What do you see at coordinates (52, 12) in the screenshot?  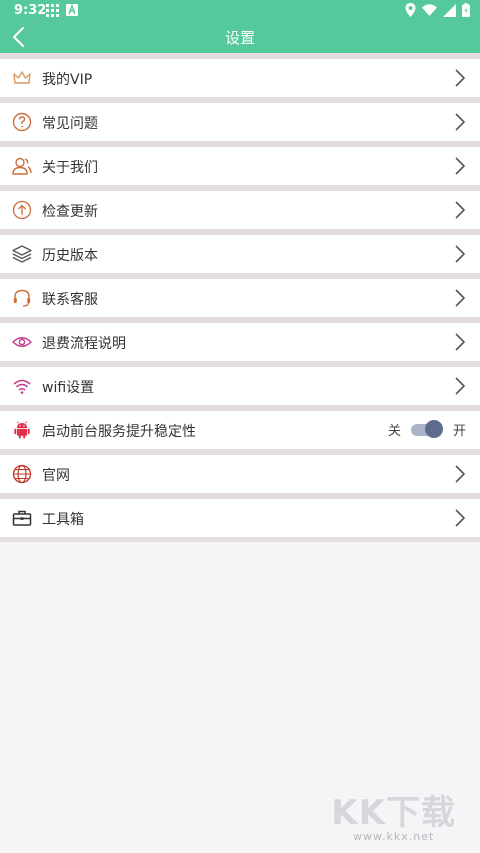 I see `grid-icon` at bounding box center [52, 12].